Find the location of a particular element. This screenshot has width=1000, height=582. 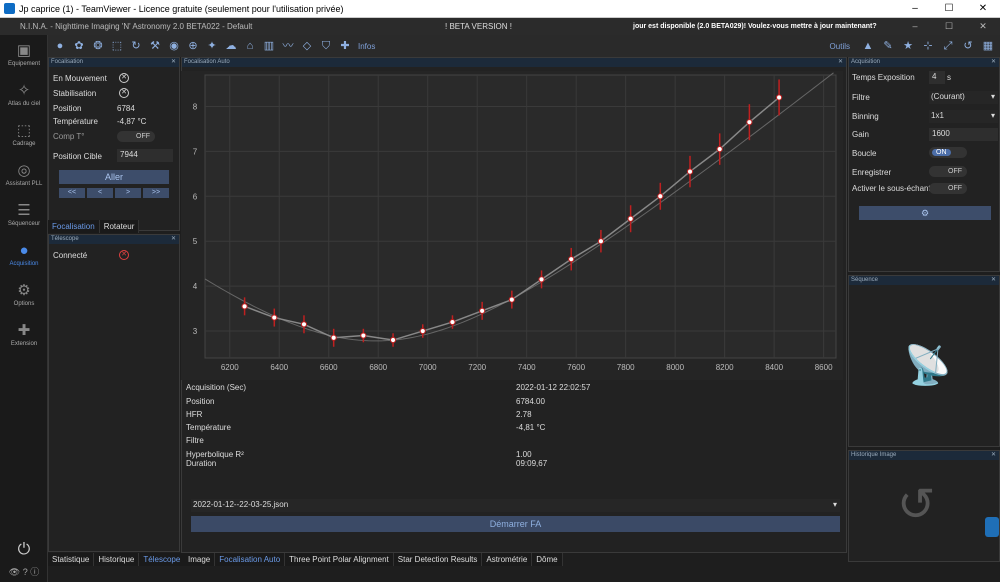

satellite-dish-icon: 📡 is located at coordinates (928, 366).